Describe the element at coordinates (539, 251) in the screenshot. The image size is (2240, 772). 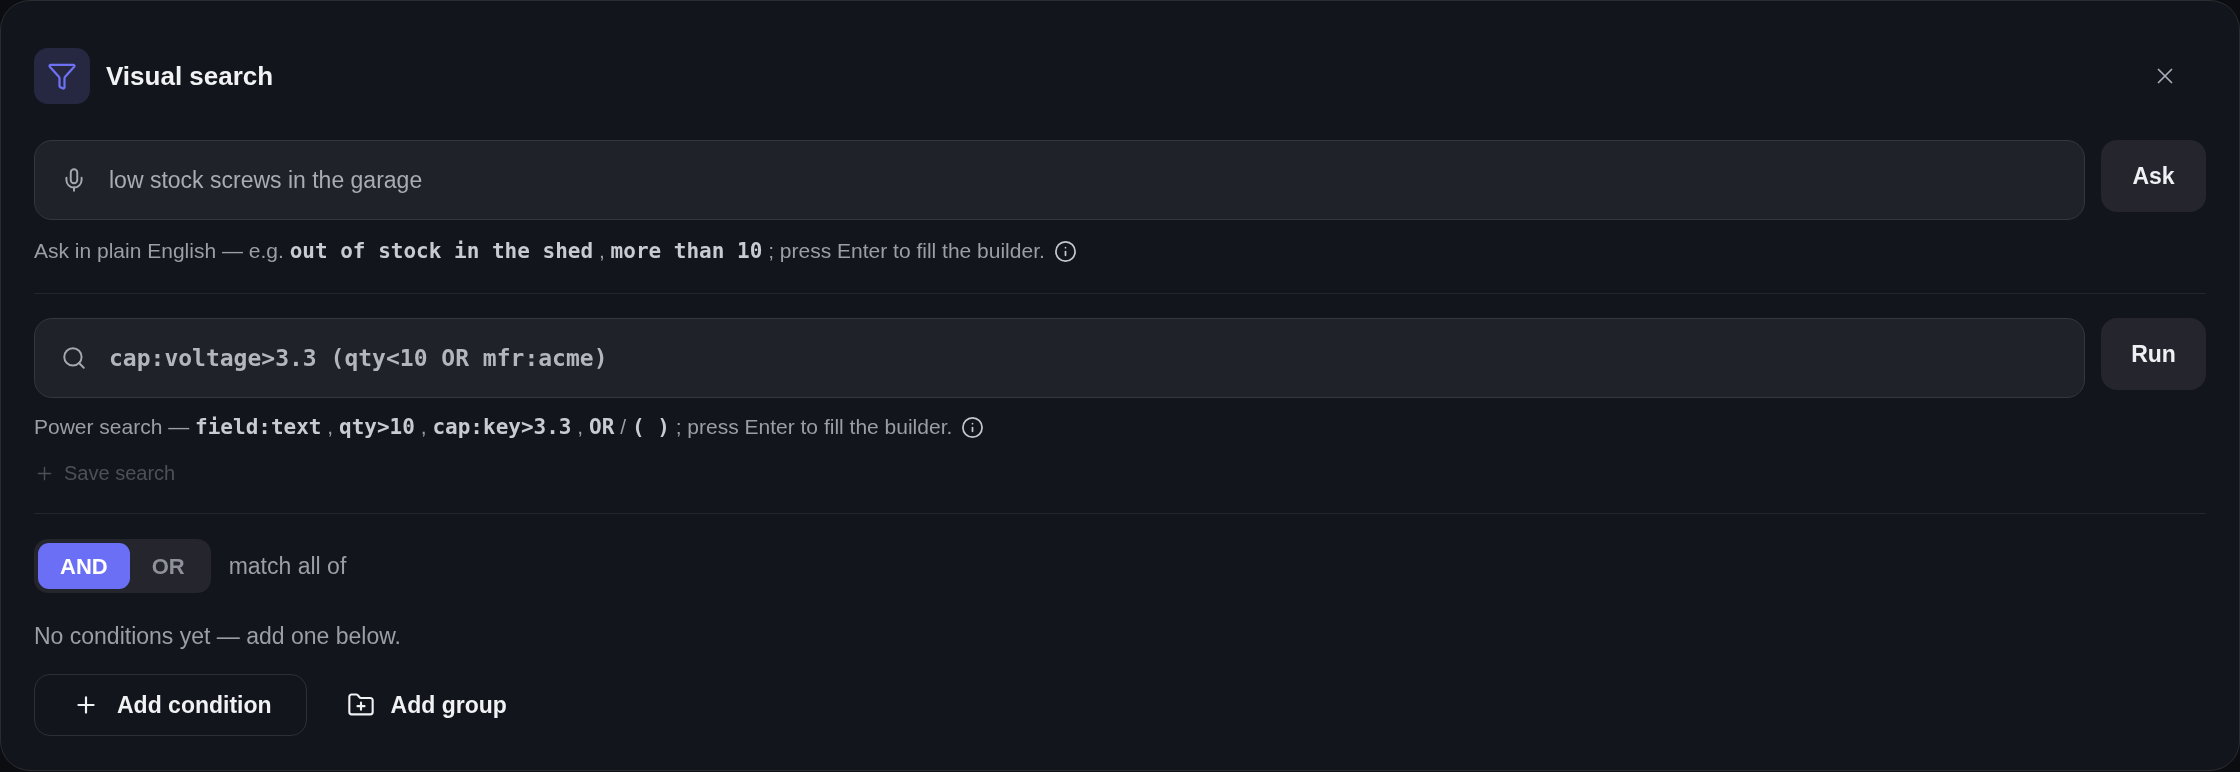
I see `ask-hint-text: Ask in plain English — e.g. out of stock in the shed , more than 10 ; press Enter to fill the builder.` at that location.